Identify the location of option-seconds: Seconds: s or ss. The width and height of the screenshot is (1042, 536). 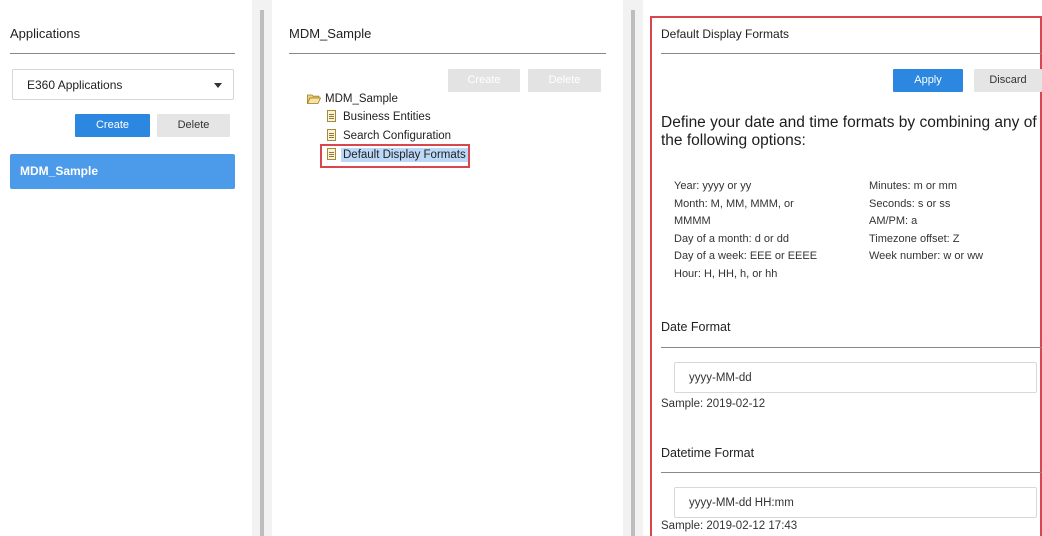
(910, 203).